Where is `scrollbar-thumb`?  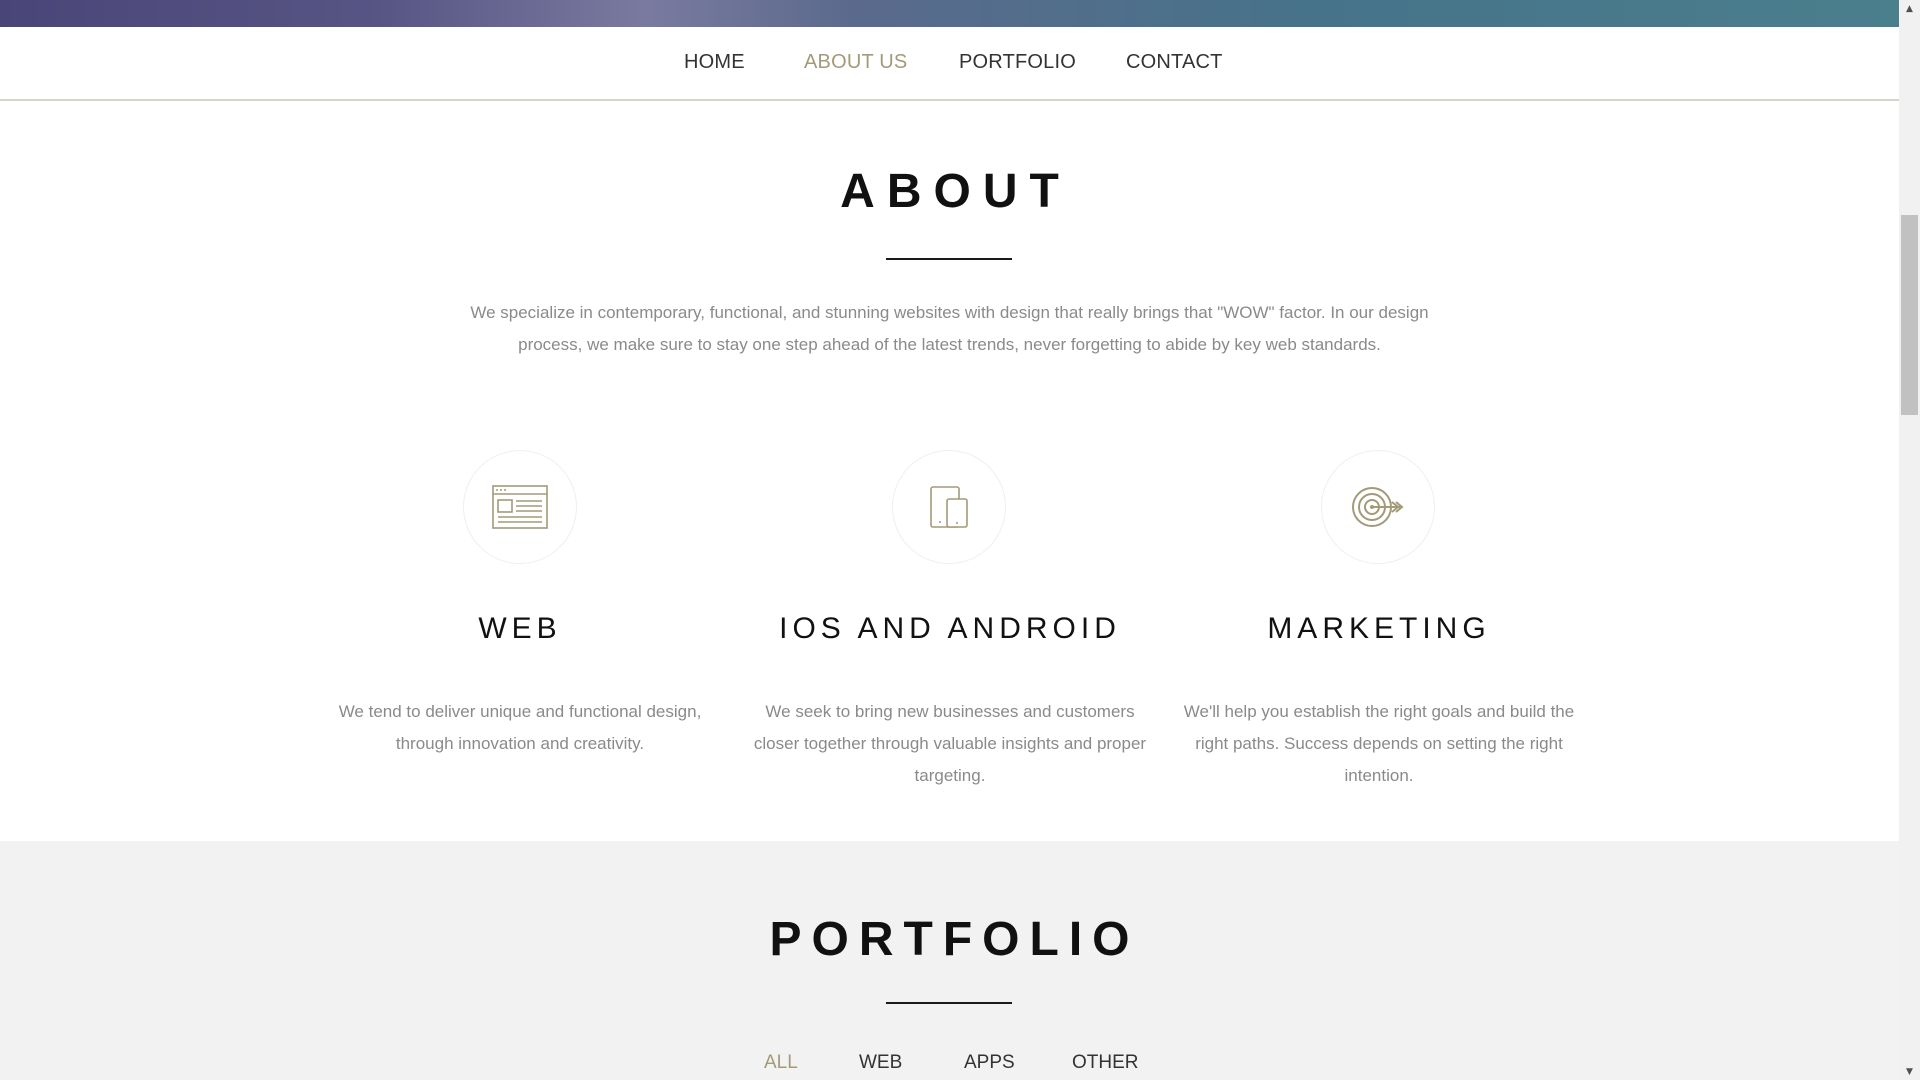
scrollbar-thumb is located at coordinates (1909, 315).